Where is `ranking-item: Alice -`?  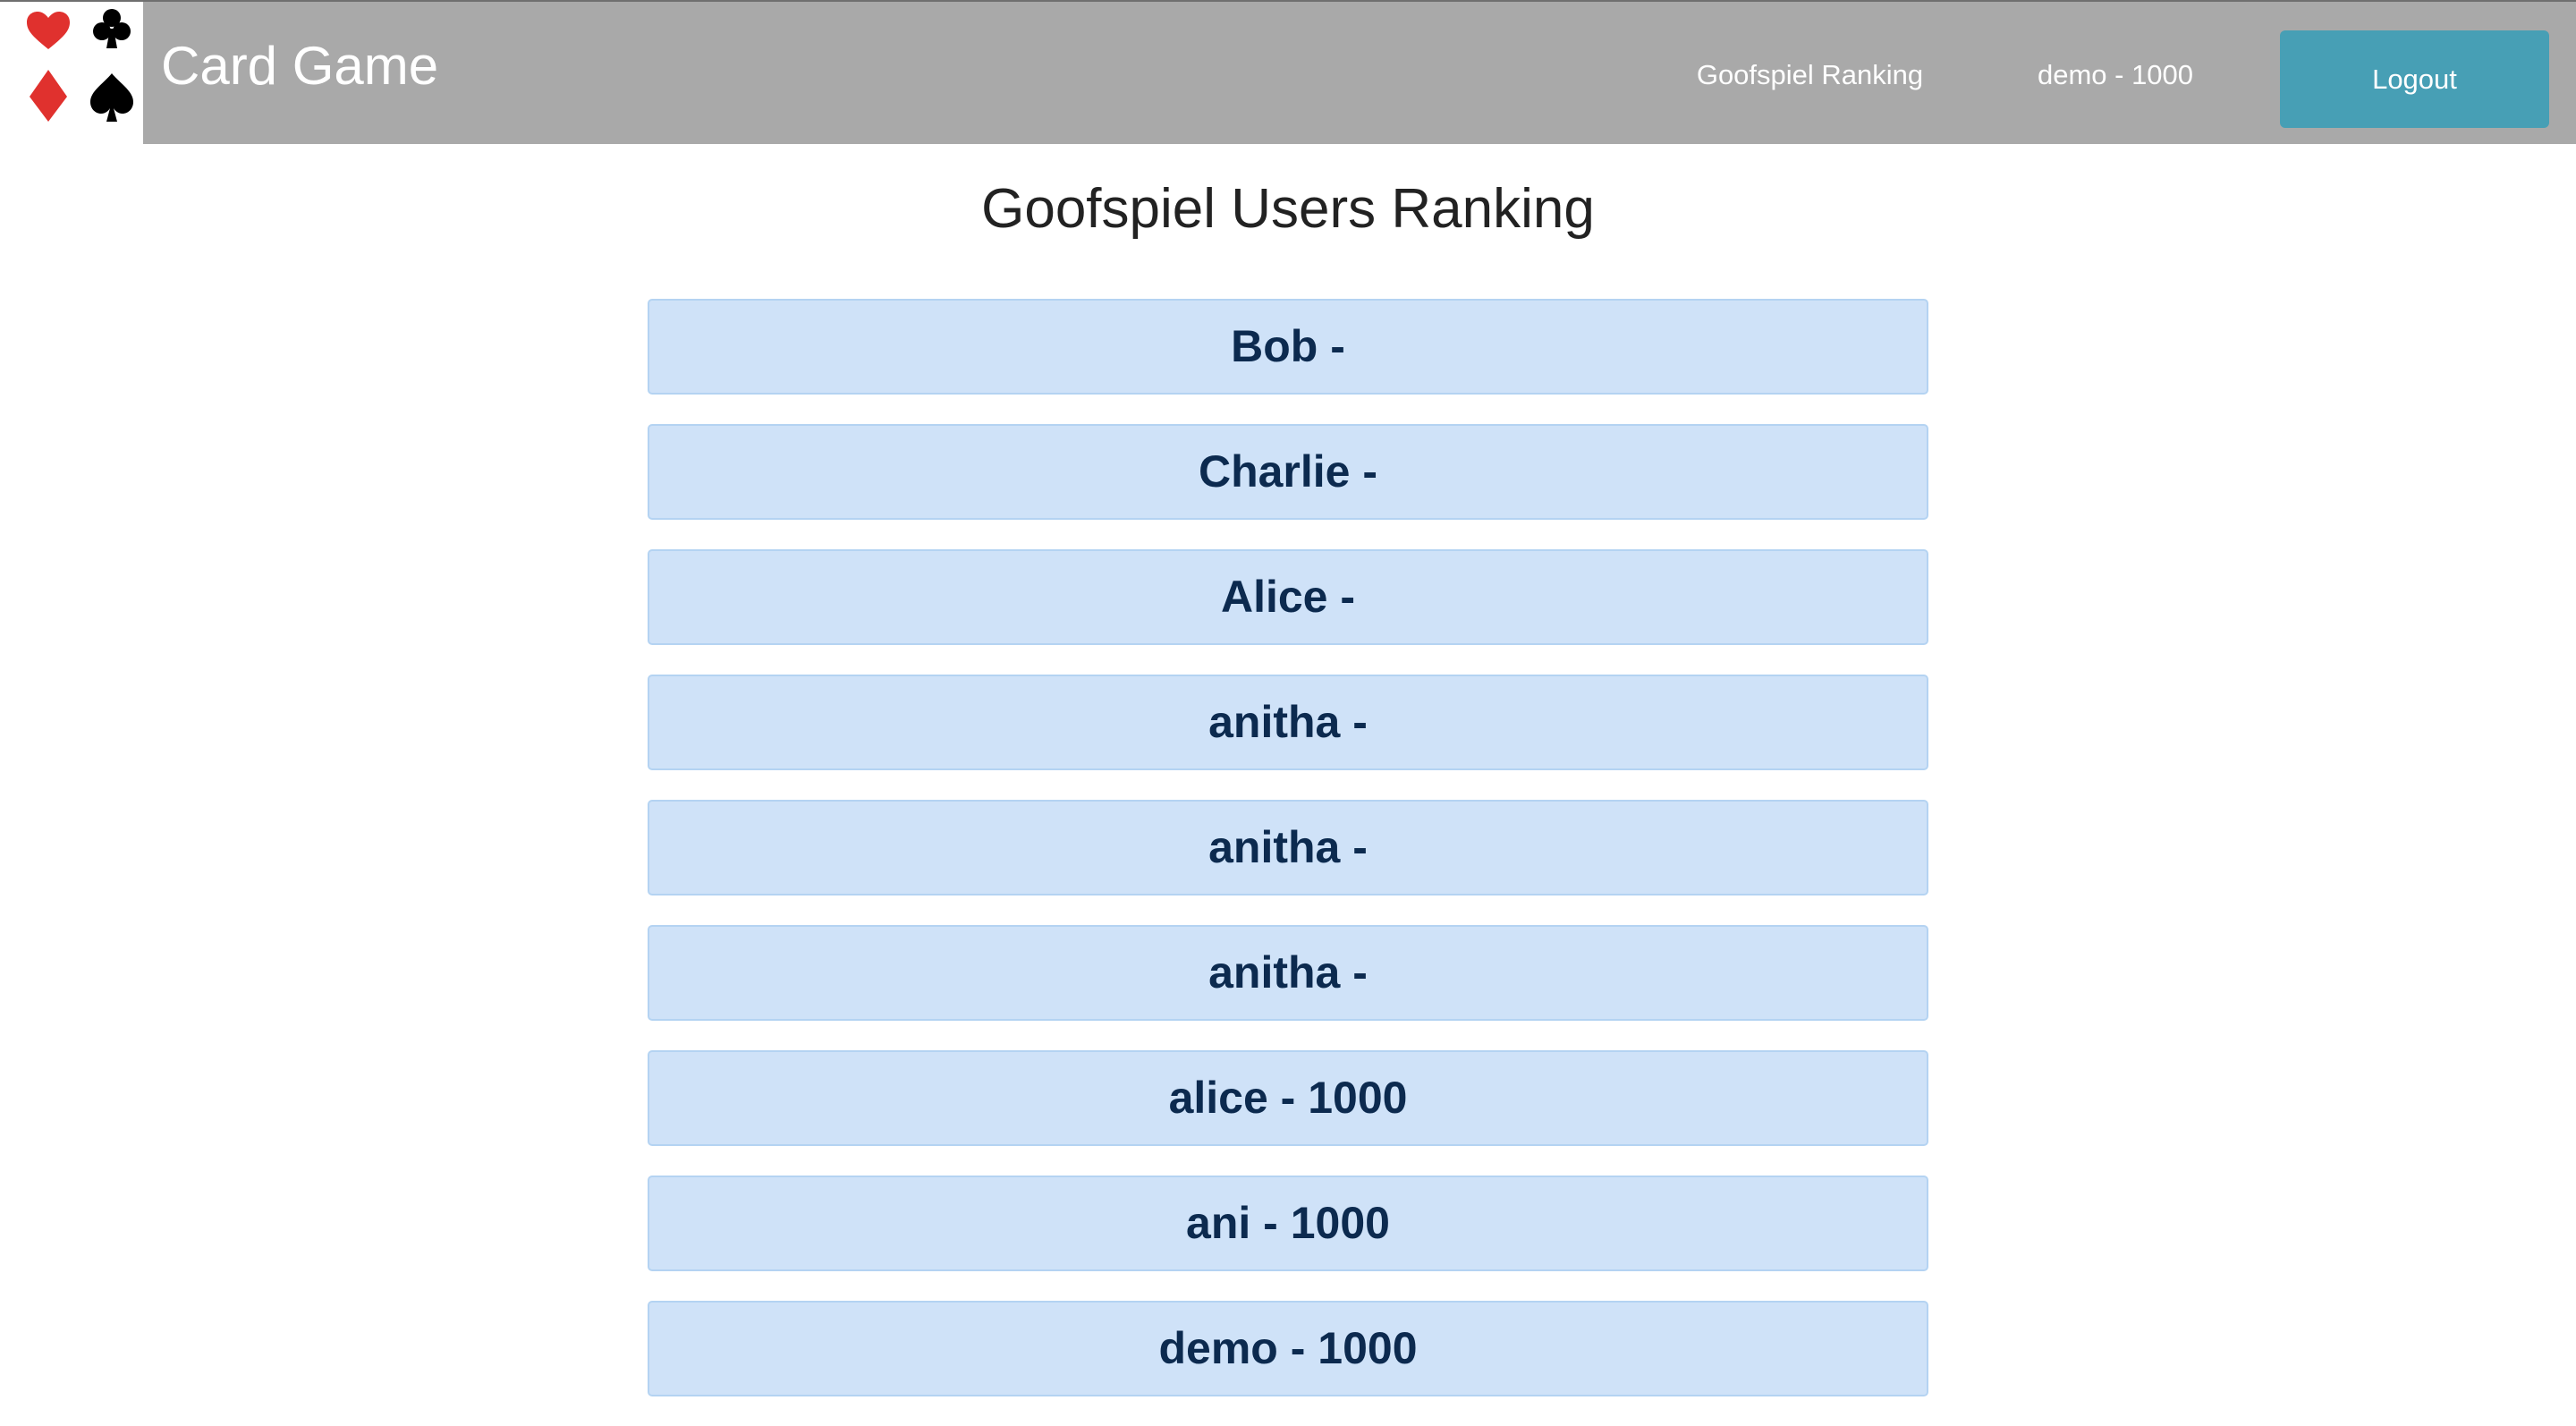
ranking-item: Alice - is located at coordinates (1288, 597).